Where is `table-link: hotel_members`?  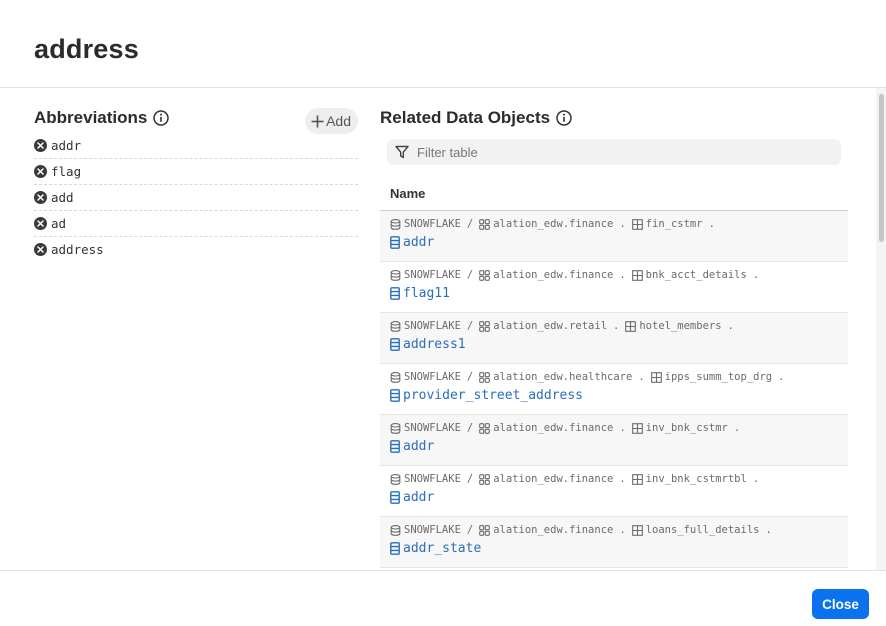 table-link: hotel_members is located at coordinates (680, 326).